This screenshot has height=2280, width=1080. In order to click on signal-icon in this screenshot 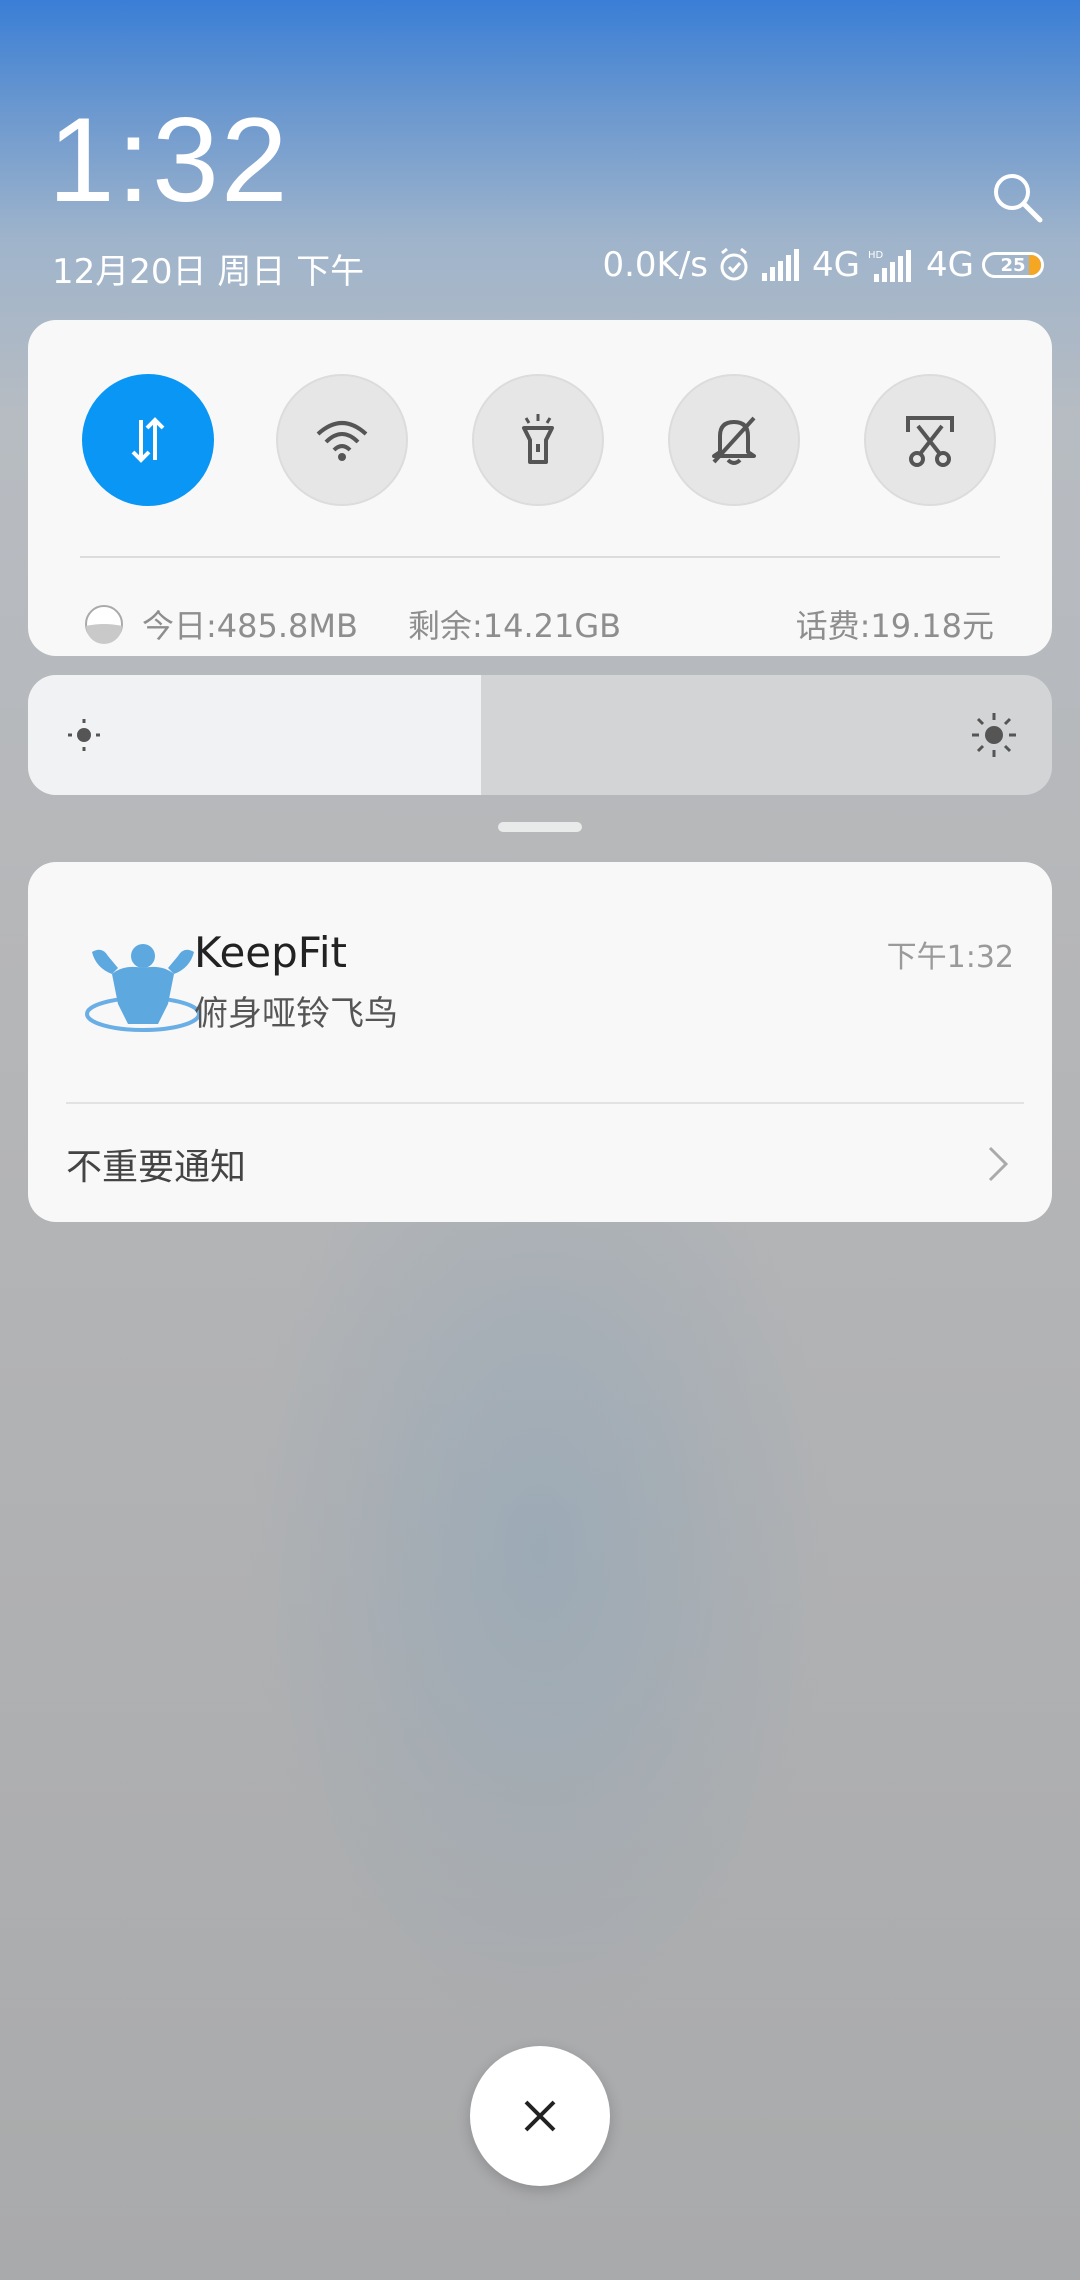, I will do `click(781, 265)`.